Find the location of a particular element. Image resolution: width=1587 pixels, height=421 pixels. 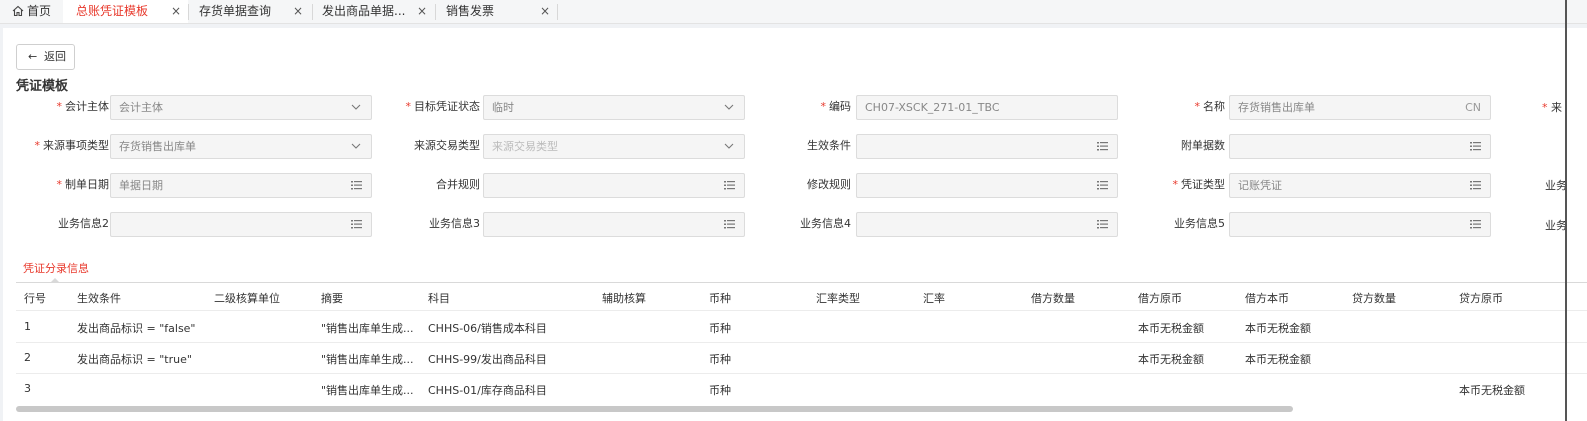

language-suffix: CN is located at coordinates (1473, 107).